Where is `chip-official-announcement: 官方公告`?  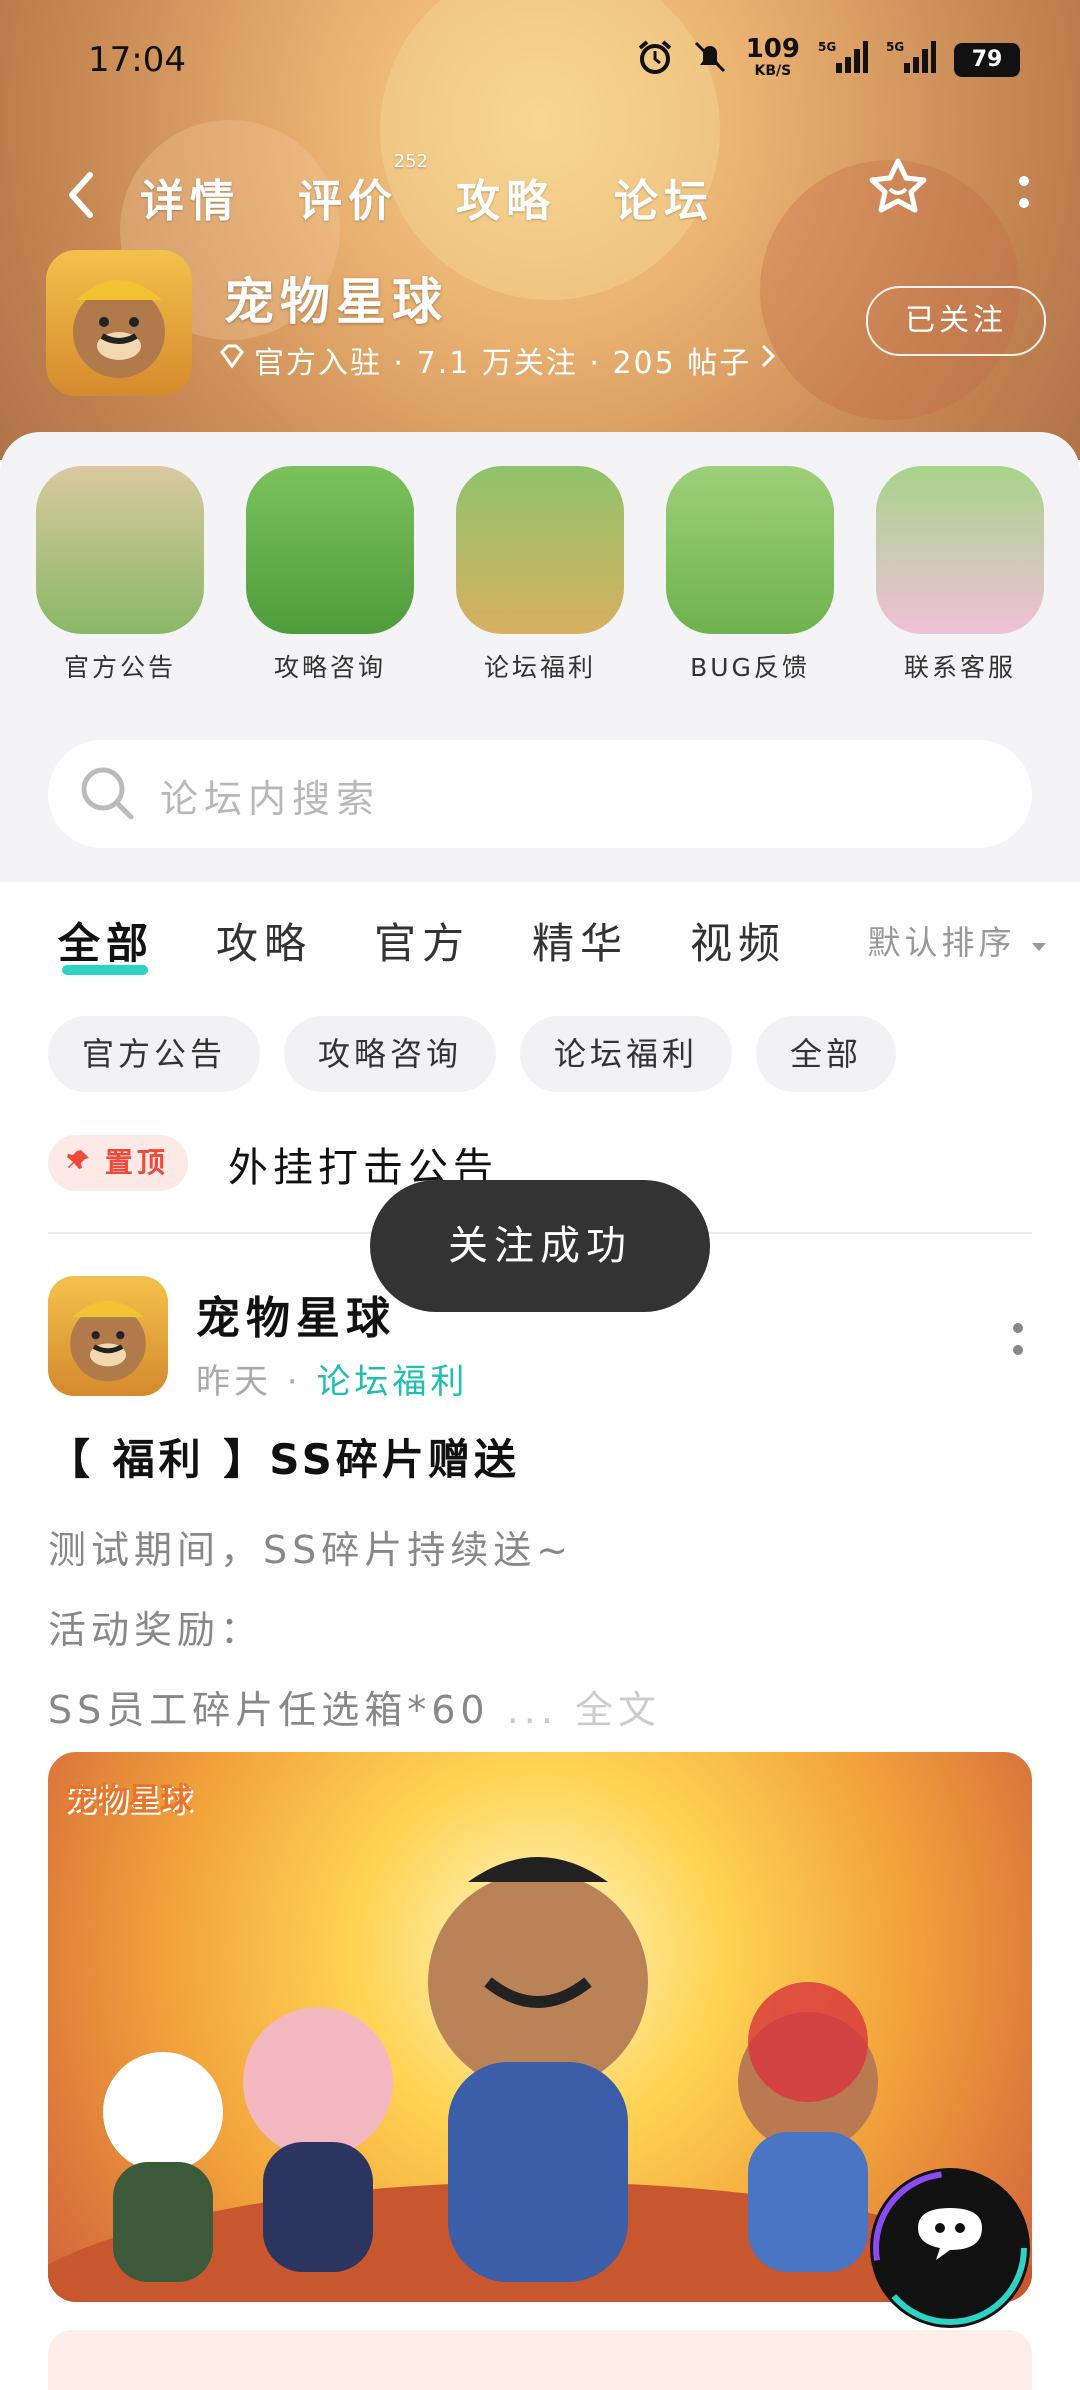
chip-official-announcement: 官方公告 is located at coordinates (154, 1054).